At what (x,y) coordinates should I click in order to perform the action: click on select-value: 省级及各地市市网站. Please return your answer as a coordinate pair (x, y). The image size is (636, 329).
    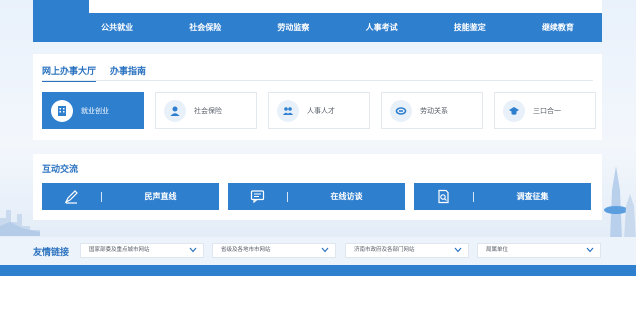
    Looking at the image, I should click on (246, 250).